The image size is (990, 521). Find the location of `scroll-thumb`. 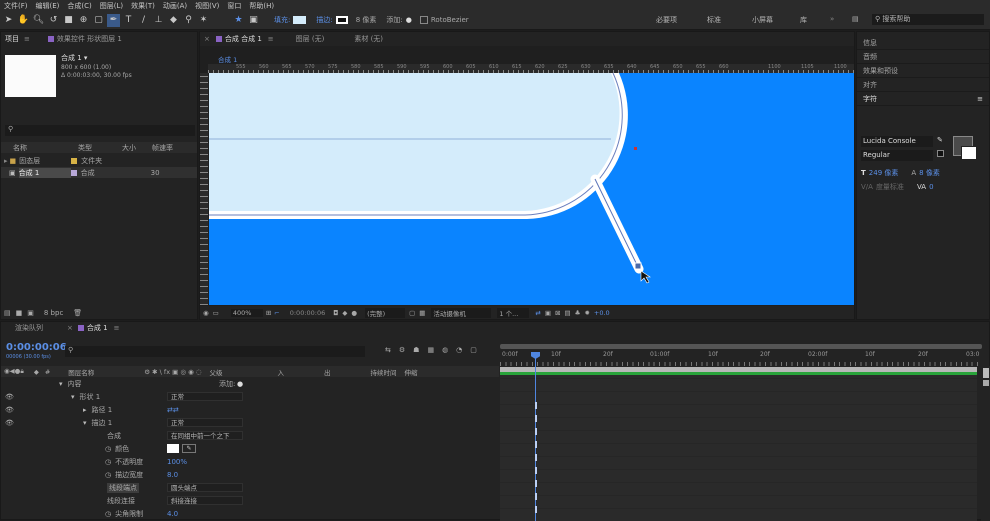

scroll-thumb is located at coordinates (986, 373).